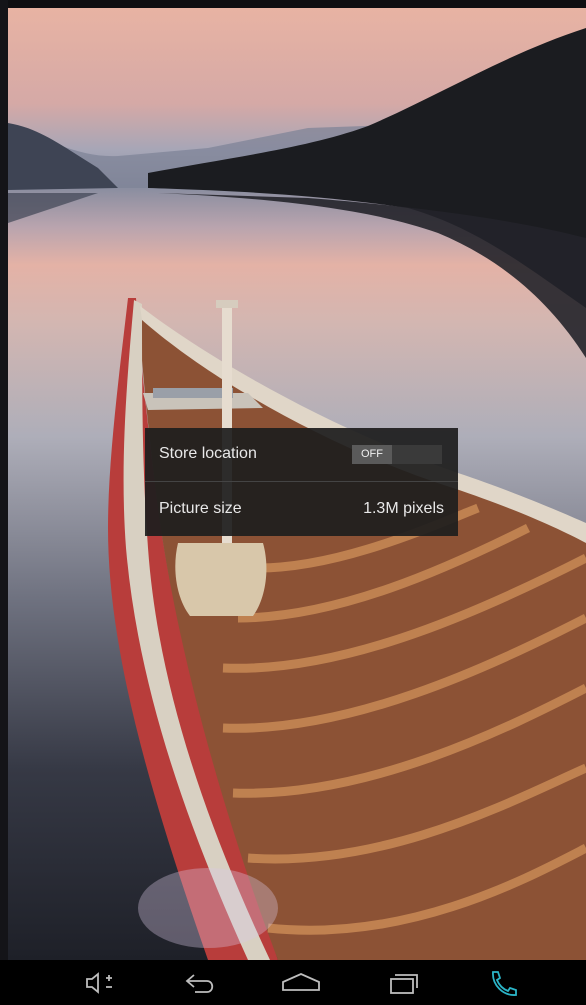  I want to click on recent-apps-button, so click(403, 982).